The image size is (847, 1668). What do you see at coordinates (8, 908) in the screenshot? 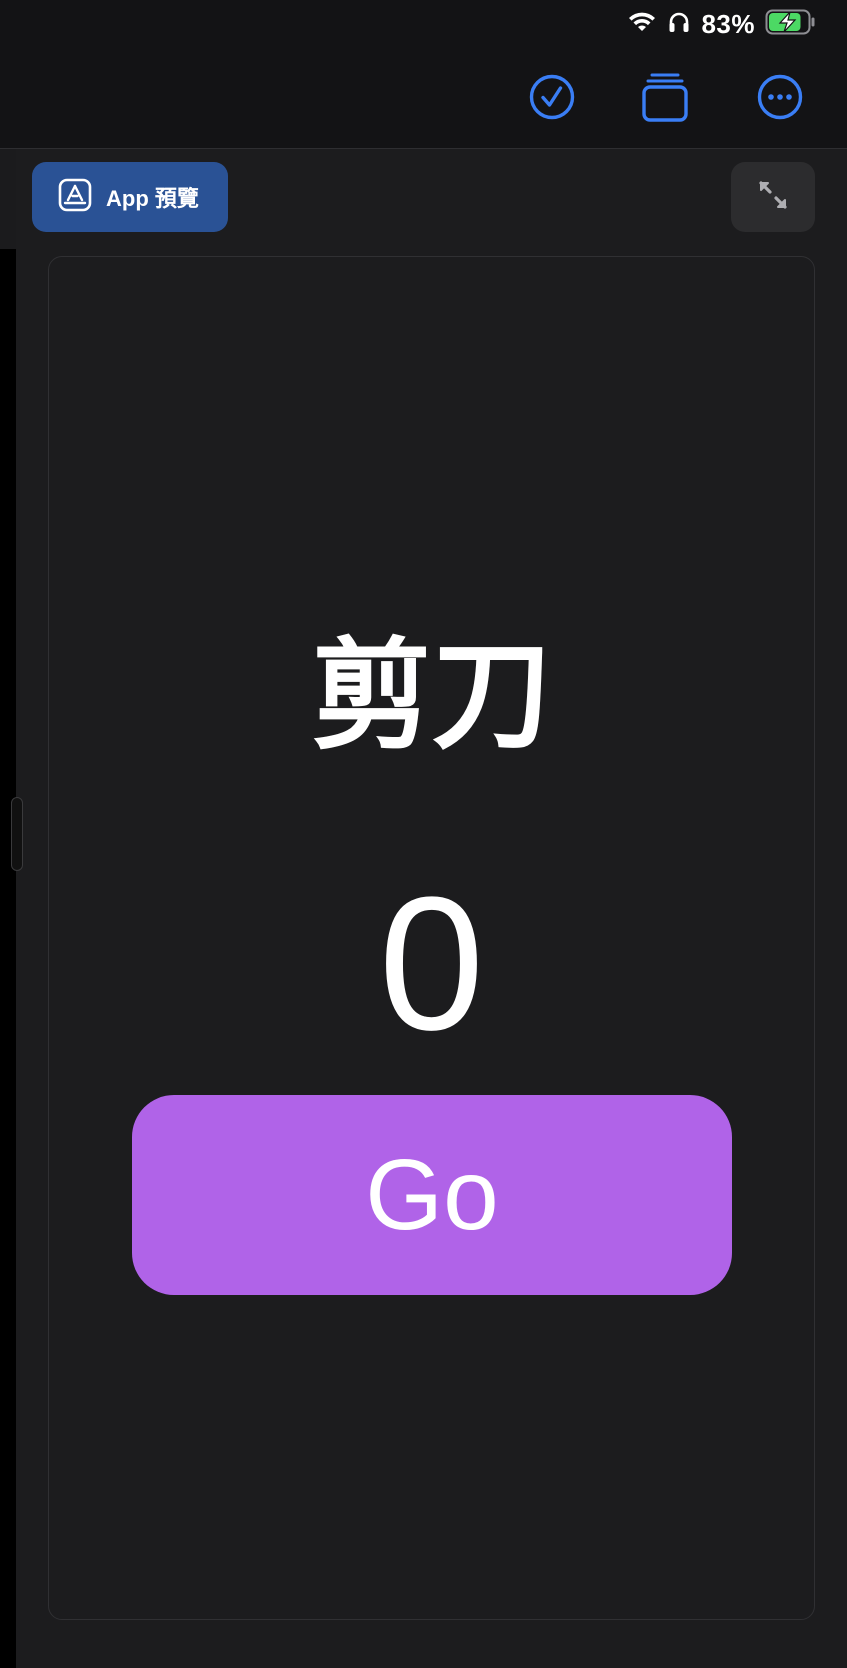
I see `sidebar-edge` at bounding box center [8, 908].